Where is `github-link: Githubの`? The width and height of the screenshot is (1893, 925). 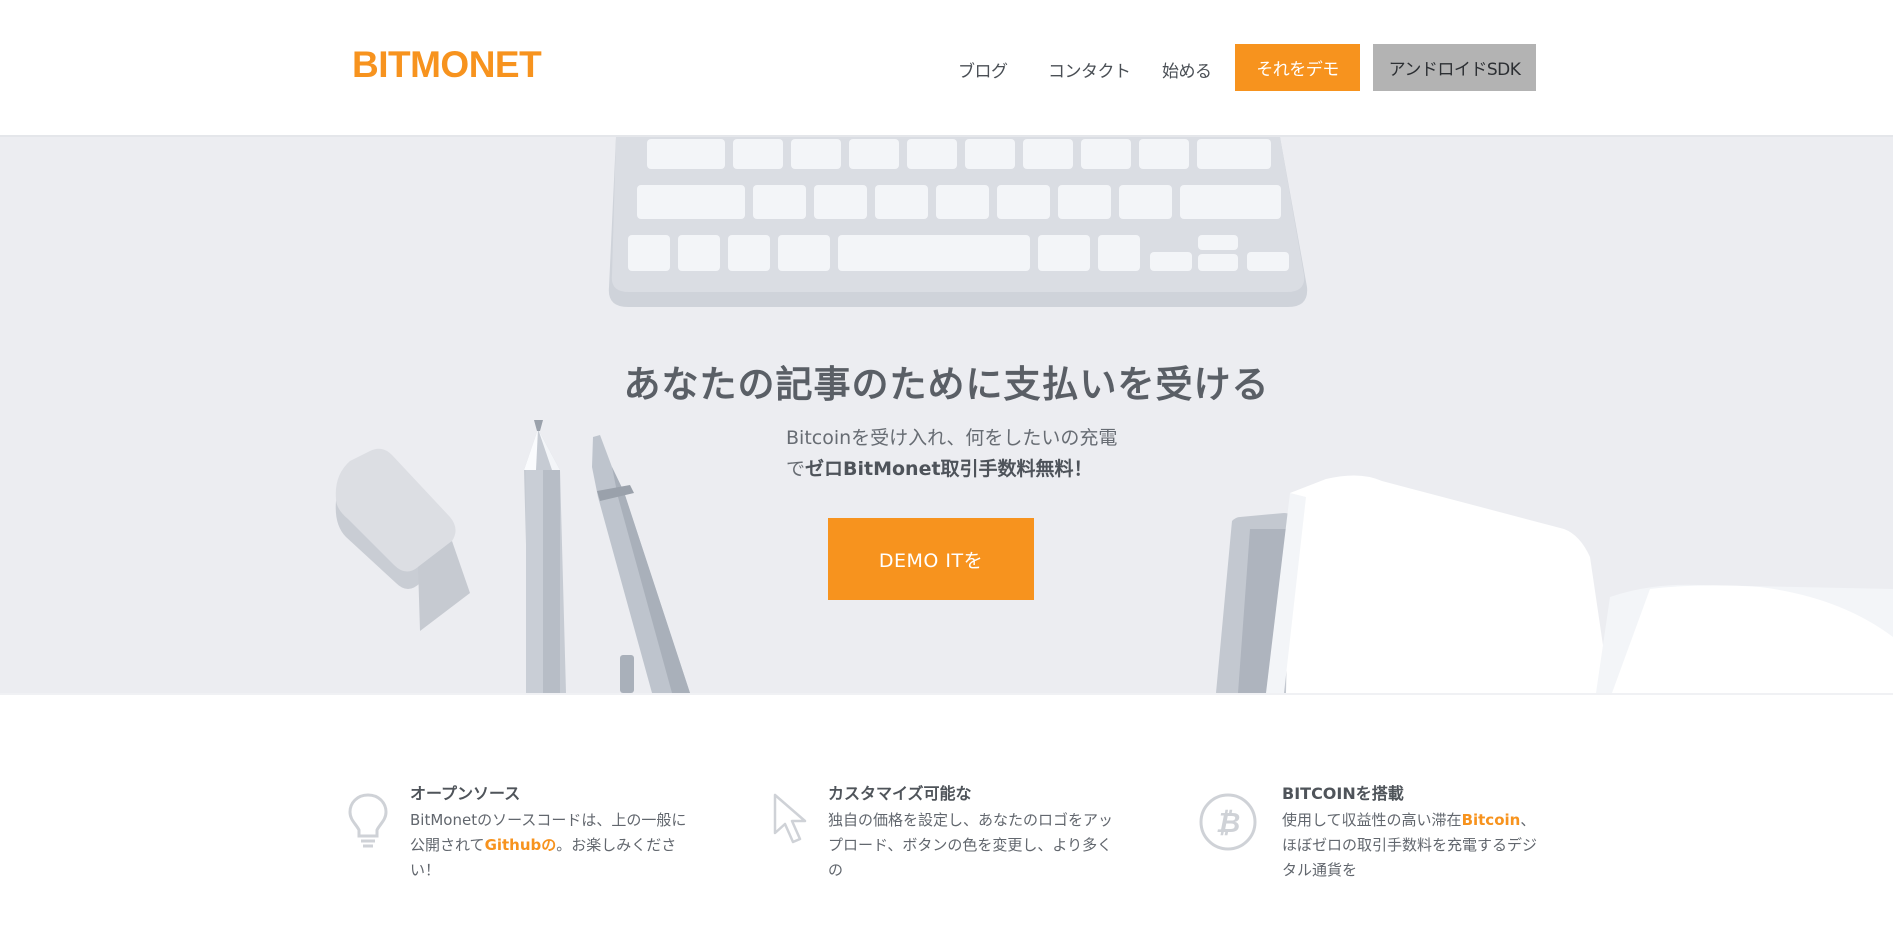 github-link: Githubの is located at coordinates (521, 845).